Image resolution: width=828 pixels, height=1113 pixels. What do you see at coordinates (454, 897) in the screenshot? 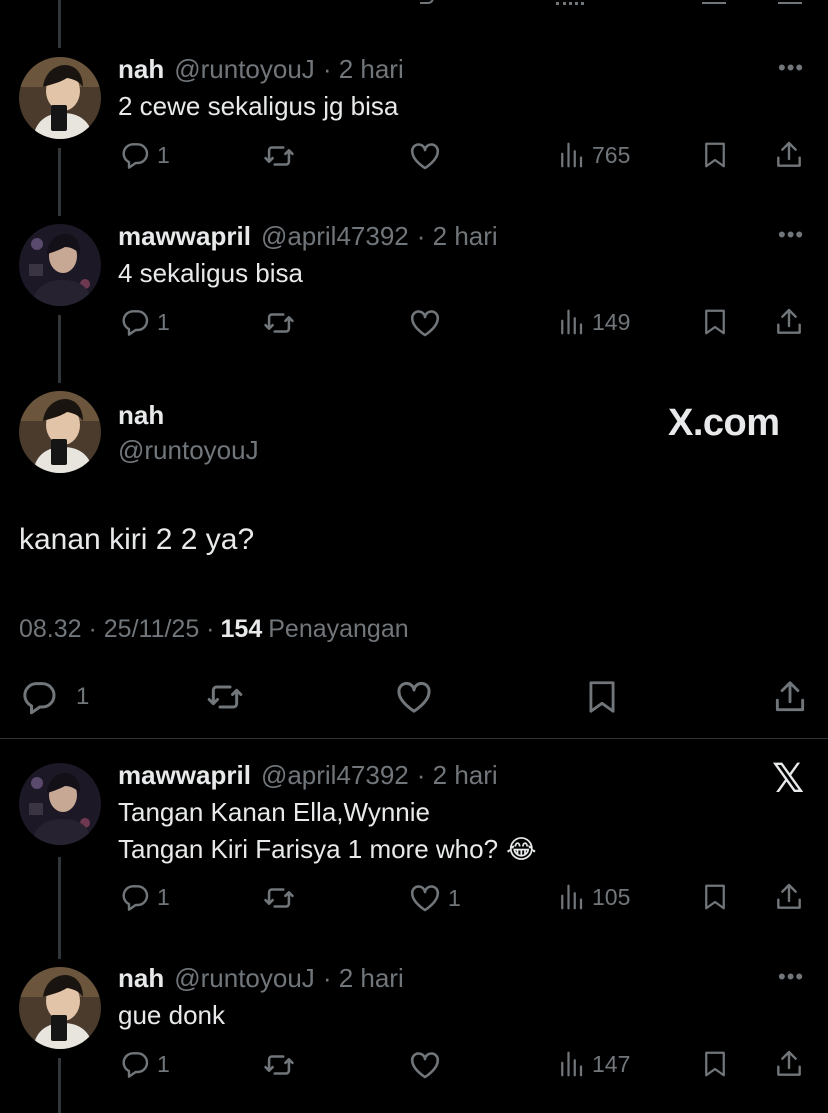
I see `like-count: 1` at bounding box center [454, 897].